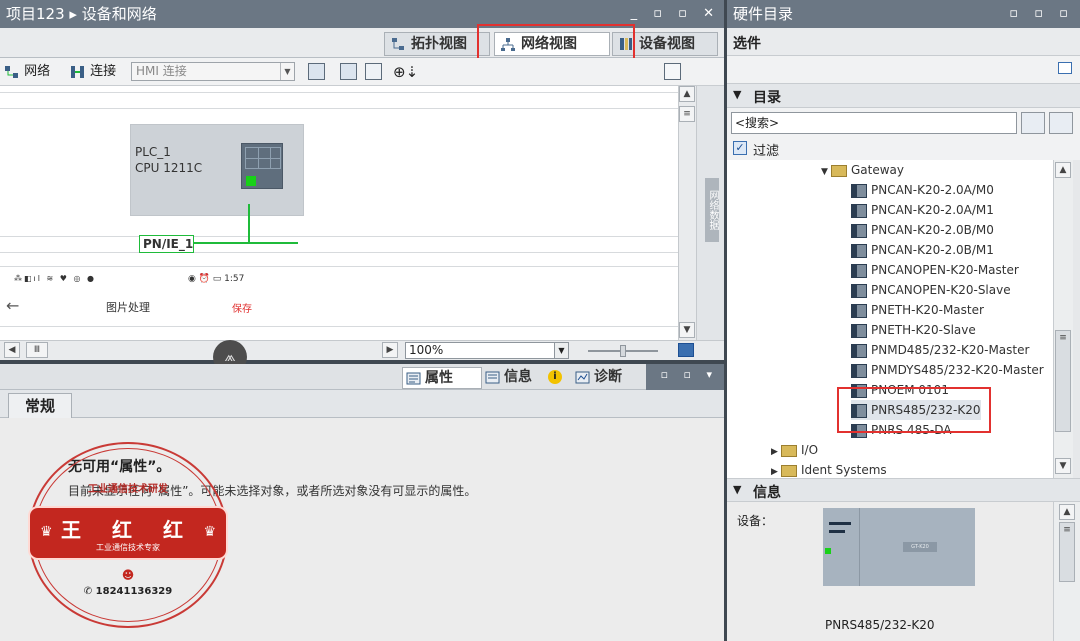 Image resolution: width=1080 pixels, height=641 pixels. I want to click on tree-folder-io: ▶ I/O, so click(794, 450).